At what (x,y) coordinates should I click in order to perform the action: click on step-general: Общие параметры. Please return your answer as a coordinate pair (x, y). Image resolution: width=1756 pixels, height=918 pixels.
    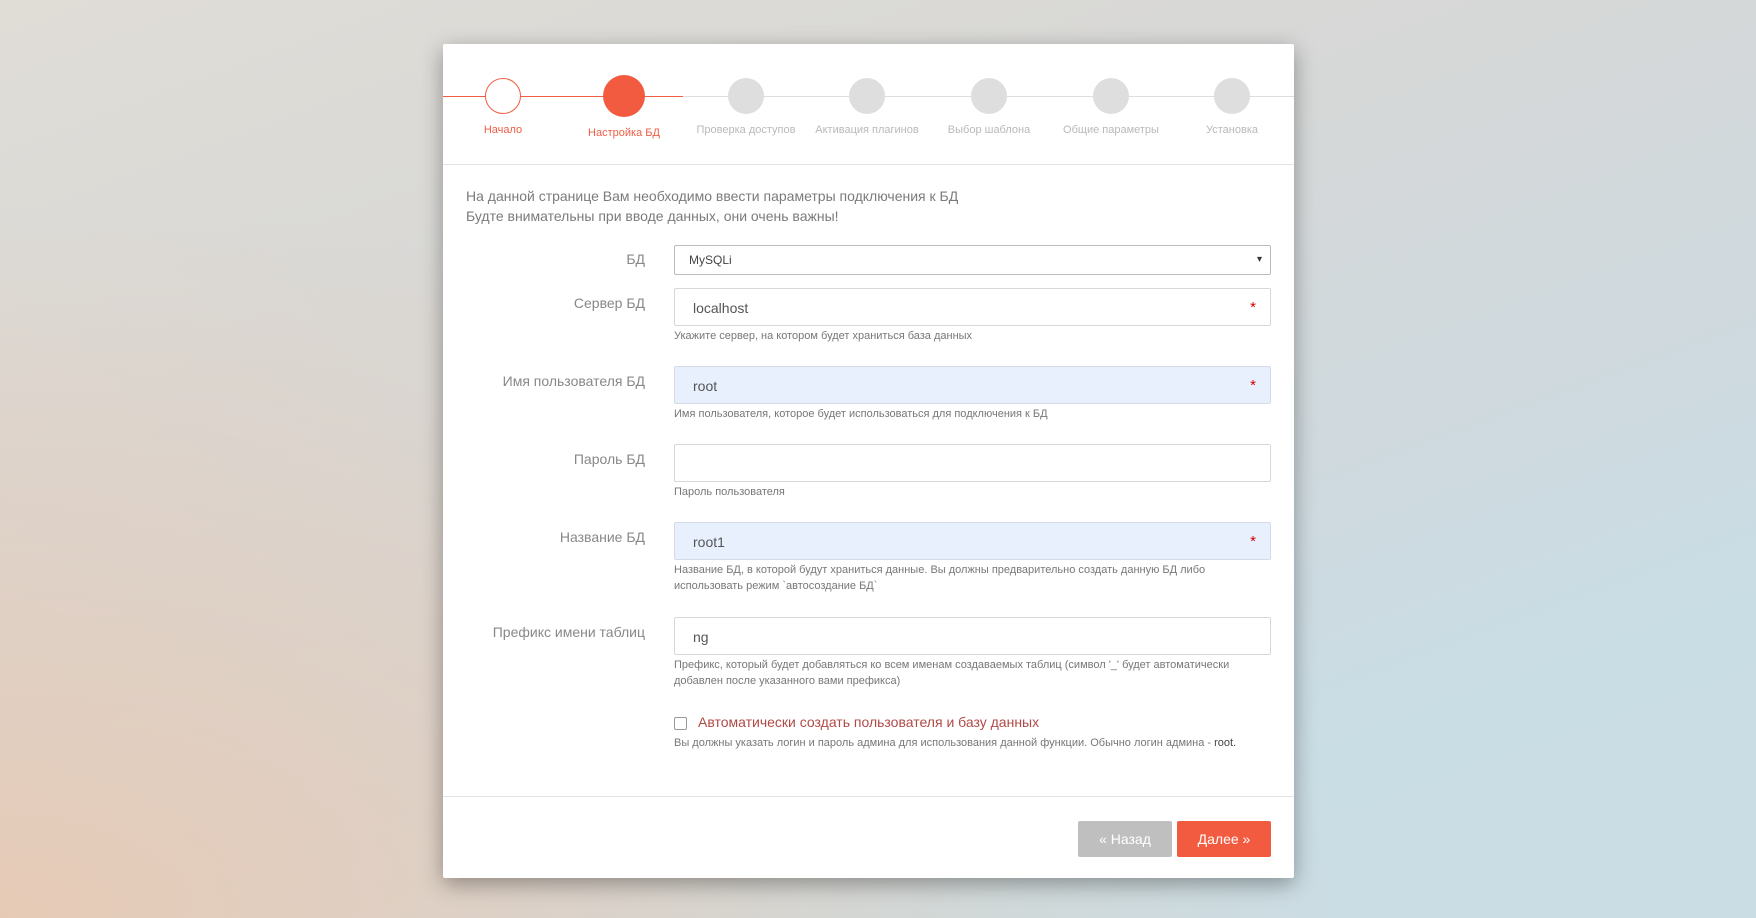
    Looking at the image, I should click on (1111, 107).